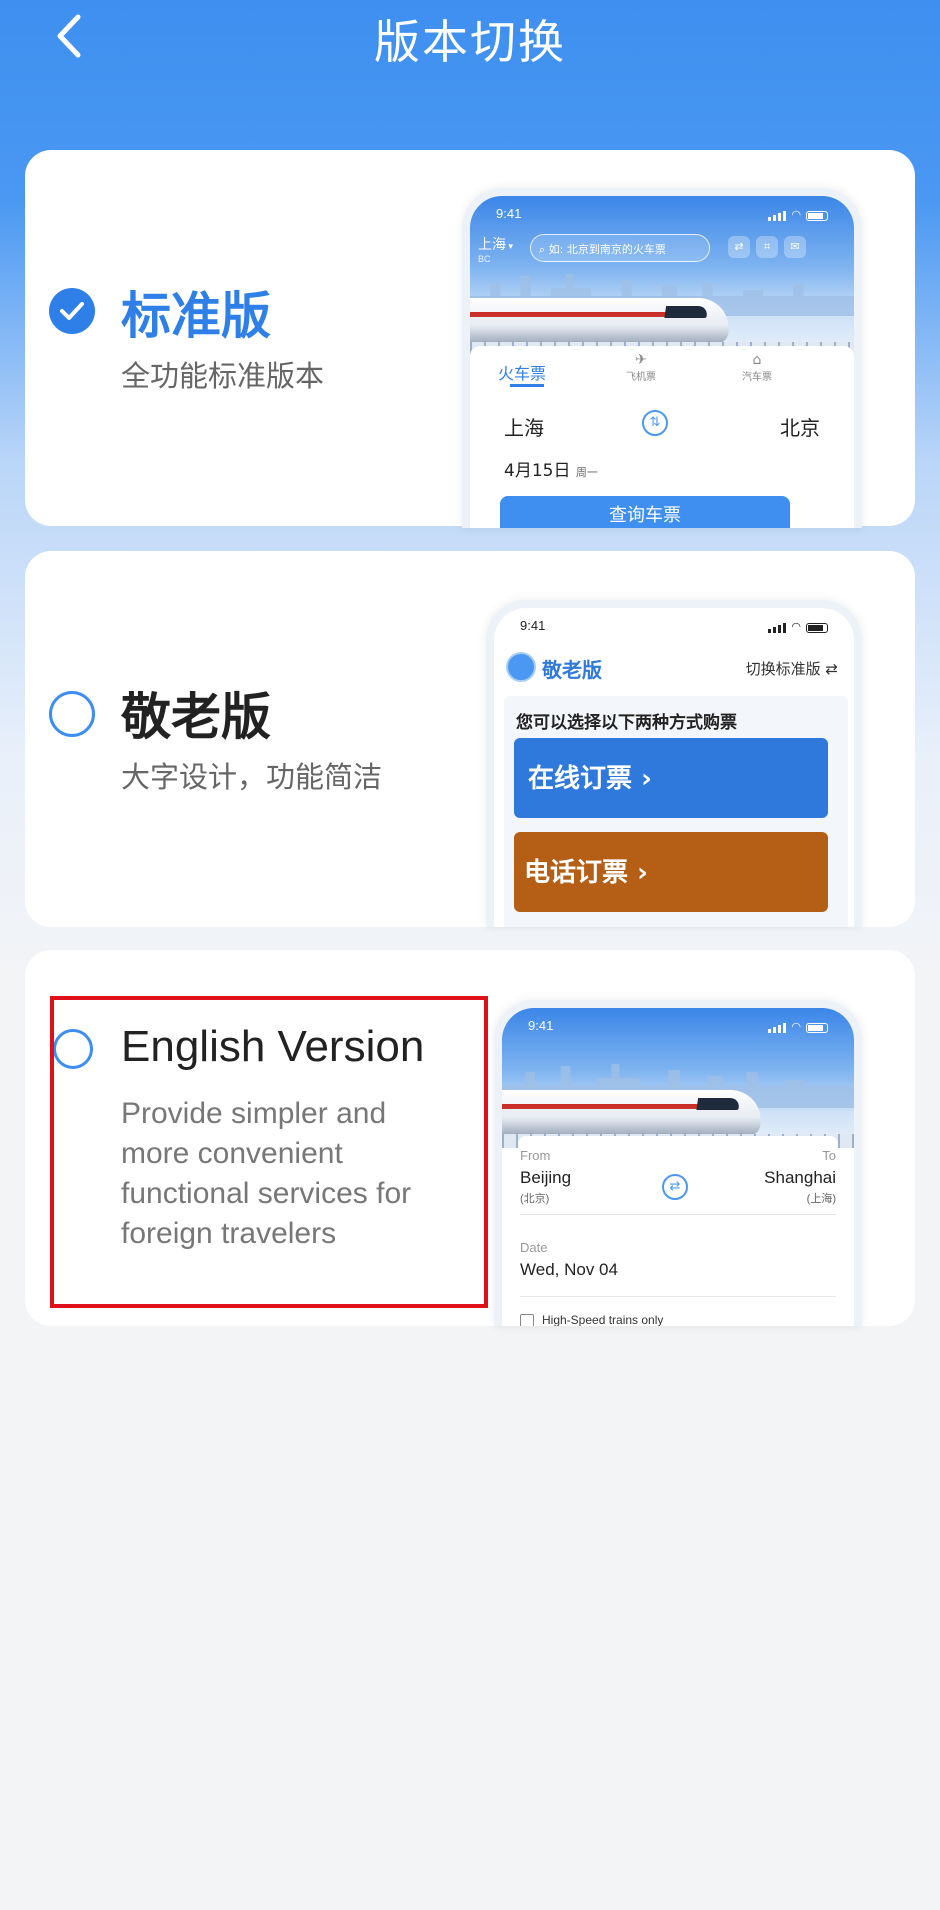  What do you see at coordinates (800, 428) in the screenshot?
I see `to-station: 北京` at bounding box center [800, 428].